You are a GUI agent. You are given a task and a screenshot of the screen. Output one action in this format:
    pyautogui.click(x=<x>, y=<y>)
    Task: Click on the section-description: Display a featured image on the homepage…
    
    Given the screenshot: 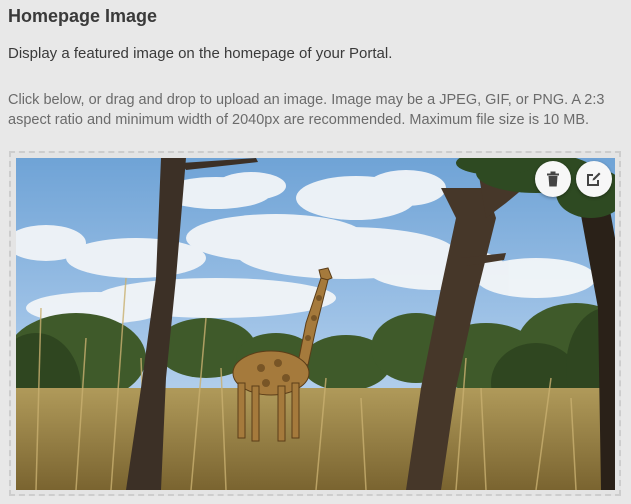 What is the action you would take?
    pyautogui.click(x=200, y=53)
    